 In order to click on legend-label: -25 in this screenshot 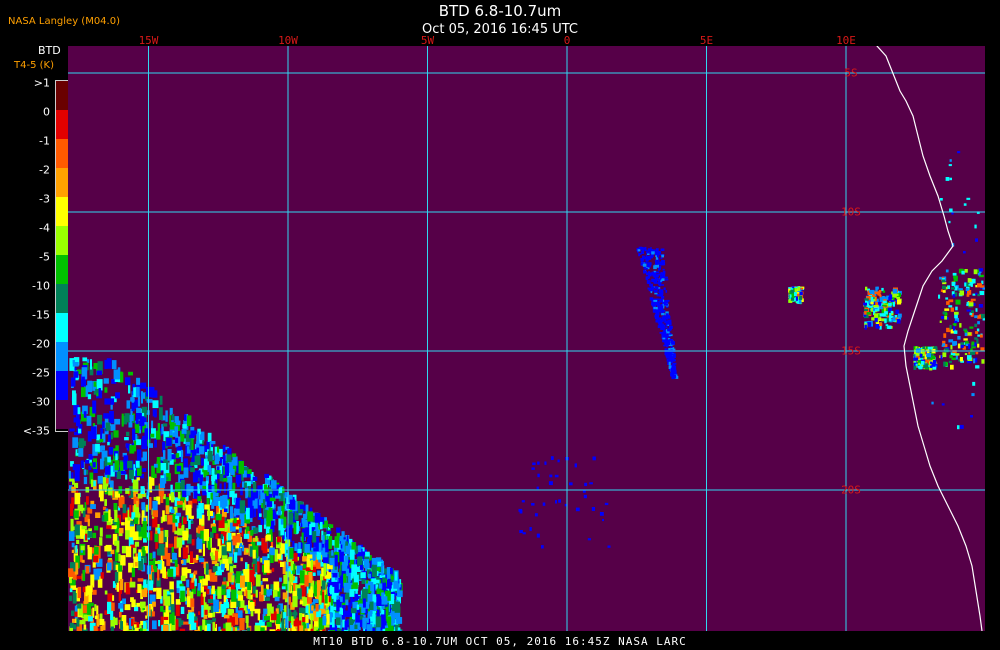, I will do `click(41, 373)`.